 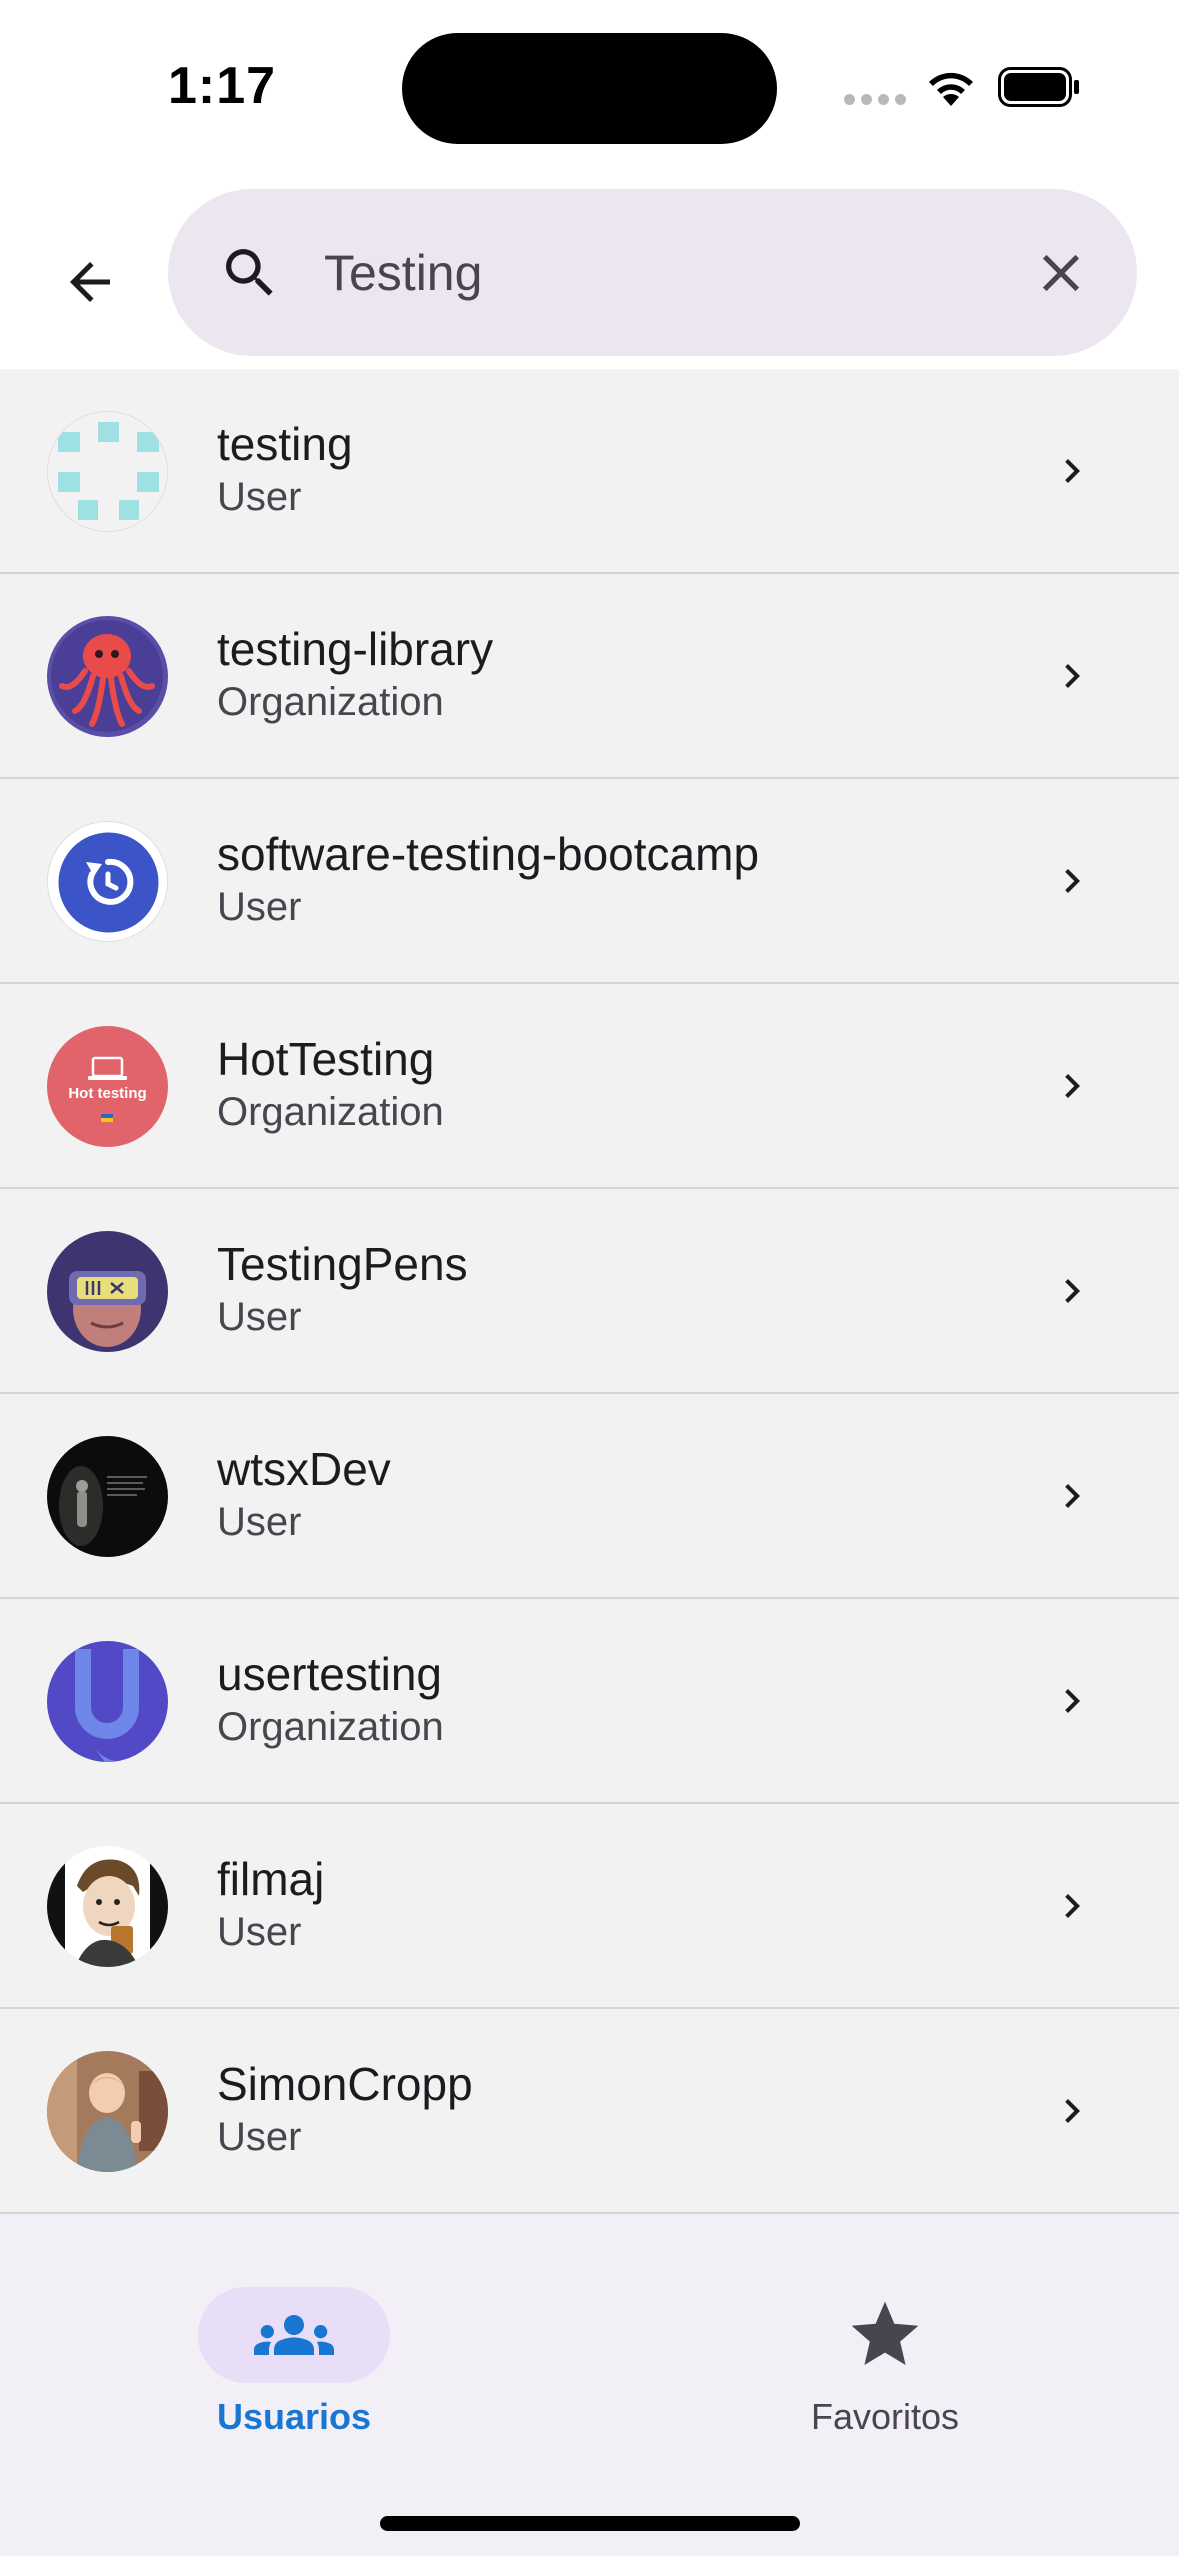 I want to click on search-header, so click(x=589, y=269).